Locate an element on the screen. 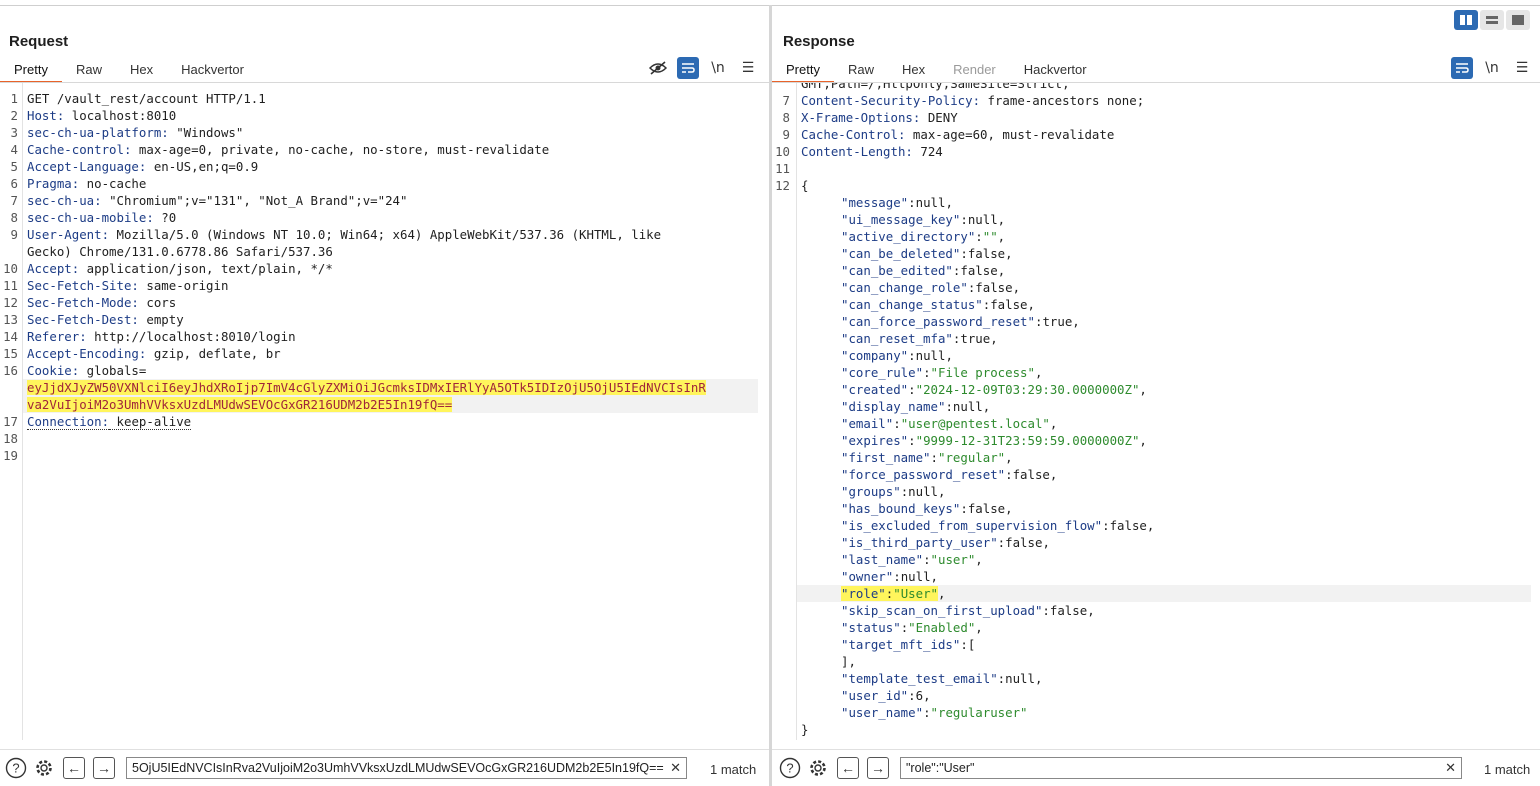 Image resolution: width=1540 pixels, height=786 pixels. line-content: "can_force_password_reset":true, is located at coordinates (960, 321).